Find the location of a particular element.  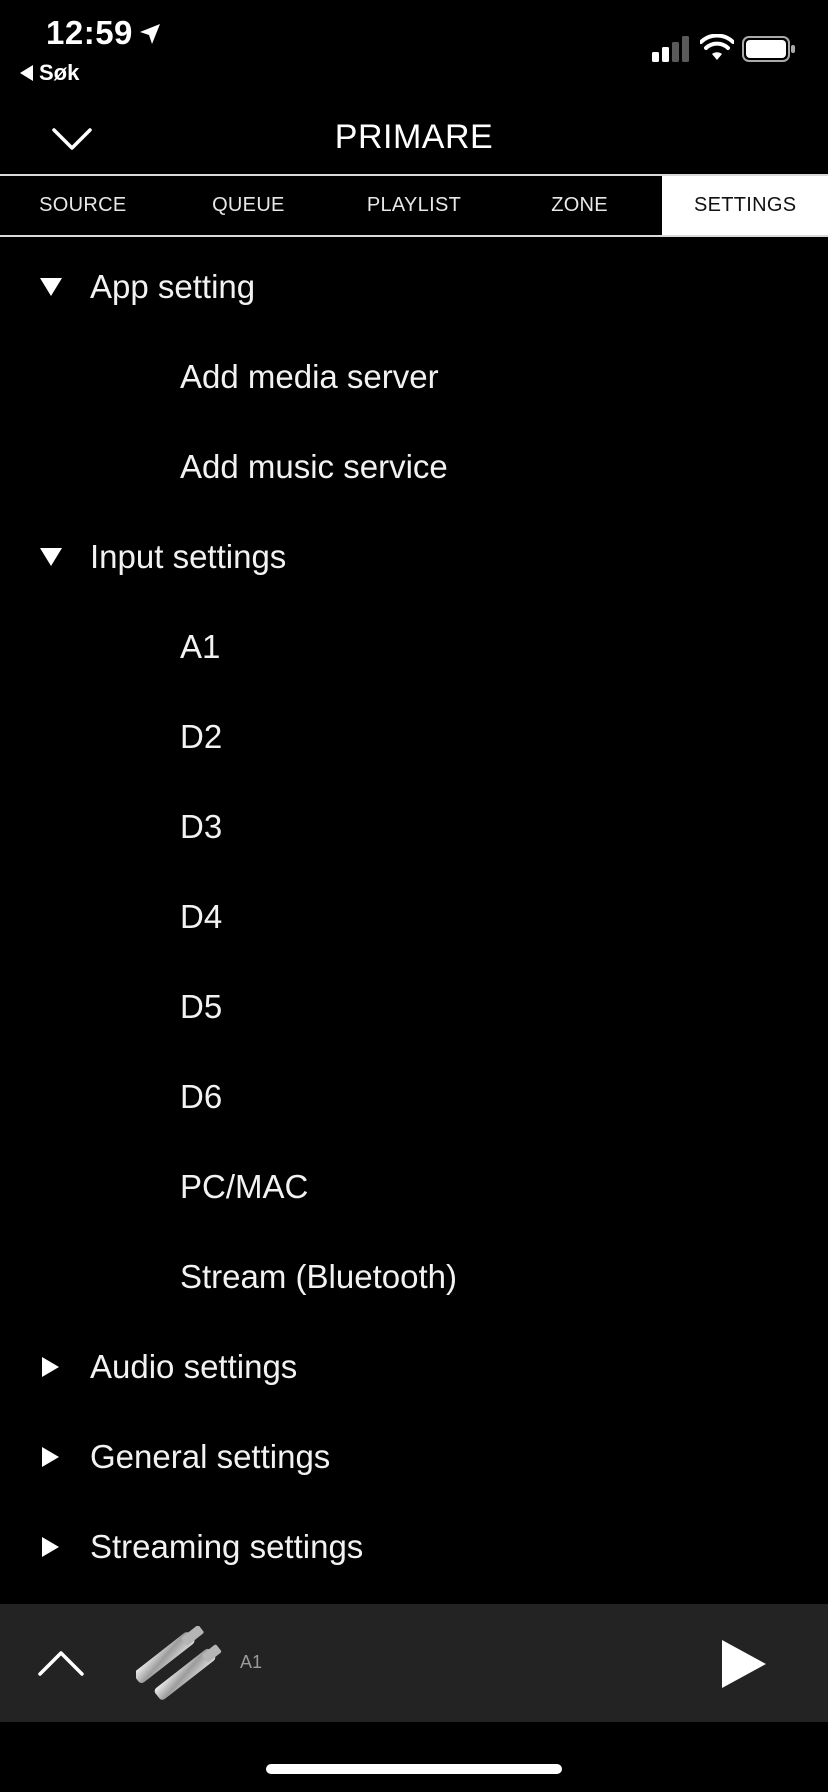

wifi-icon is located at coordinates (717, 47).